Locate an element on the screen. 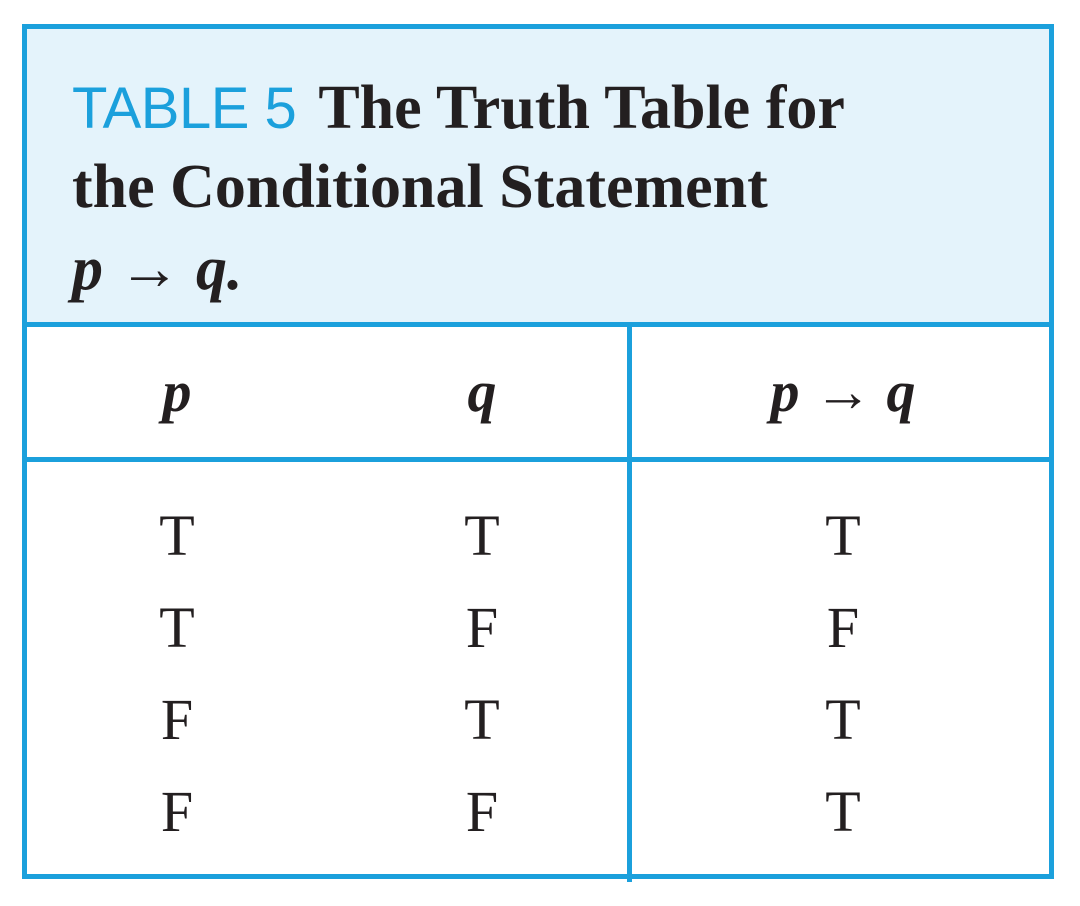 This screenshot has height=906, width=1080. table-row: T T T is located at coordinates (538, 536).